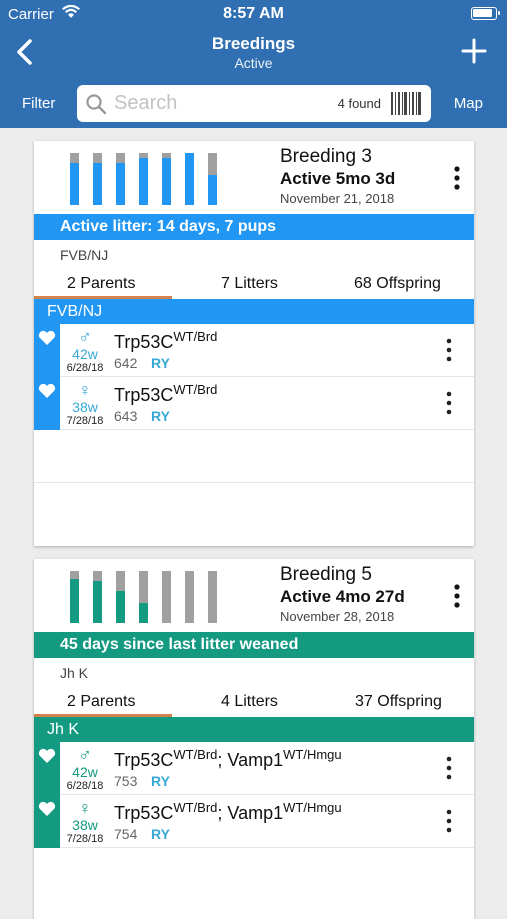 This screenshot has width=507, height=919. I want to click on parent-id: 753, so click(126, 781).